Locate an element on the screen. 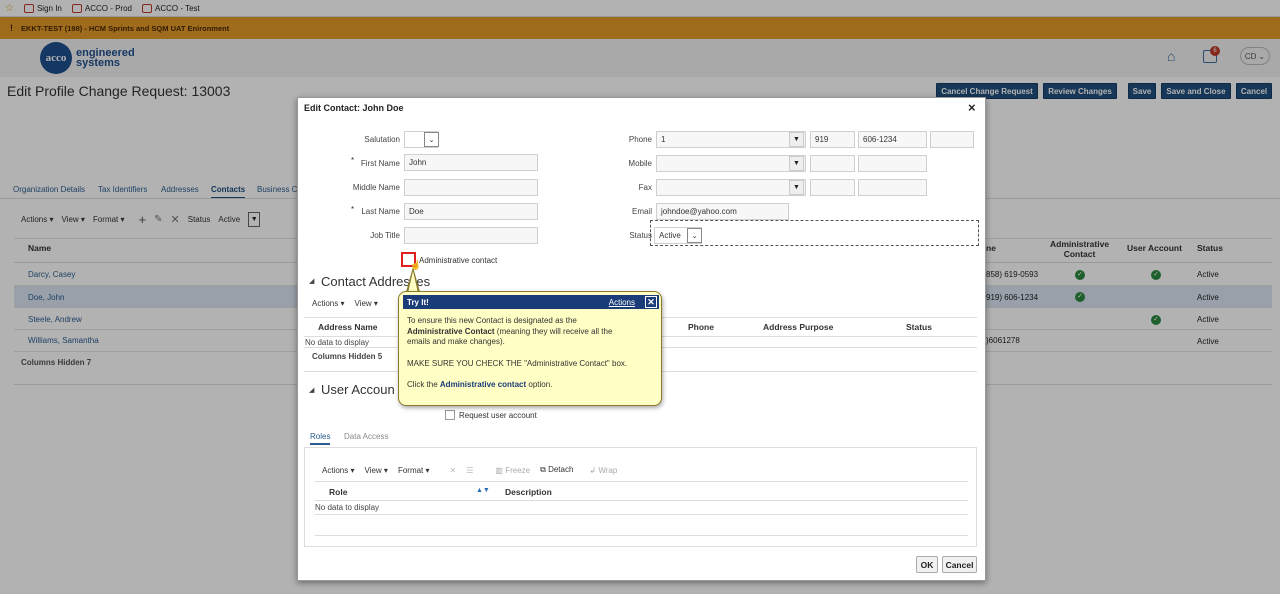 This screenshot has width=1280, height=594. request-user-account-label: Request user account is located at coordinates (498, 415).